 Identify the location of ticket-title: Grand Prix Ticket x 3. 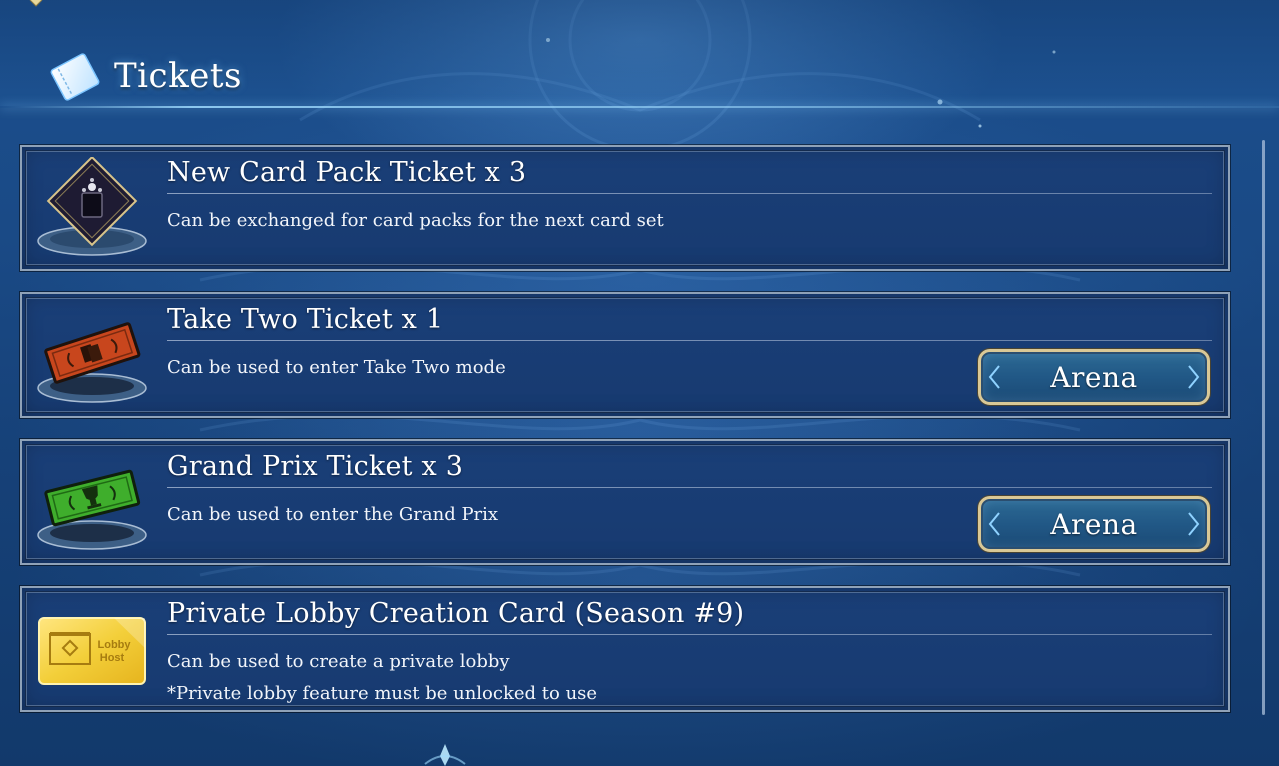
(315, 466).